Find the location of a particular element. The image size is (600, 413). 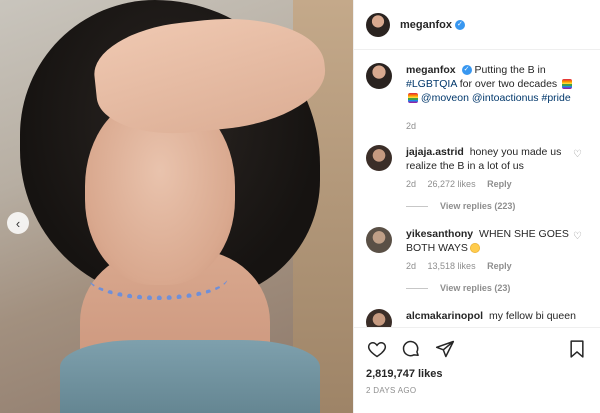

view-replies-button: View replies (23) is located at coordinates (498, 288).